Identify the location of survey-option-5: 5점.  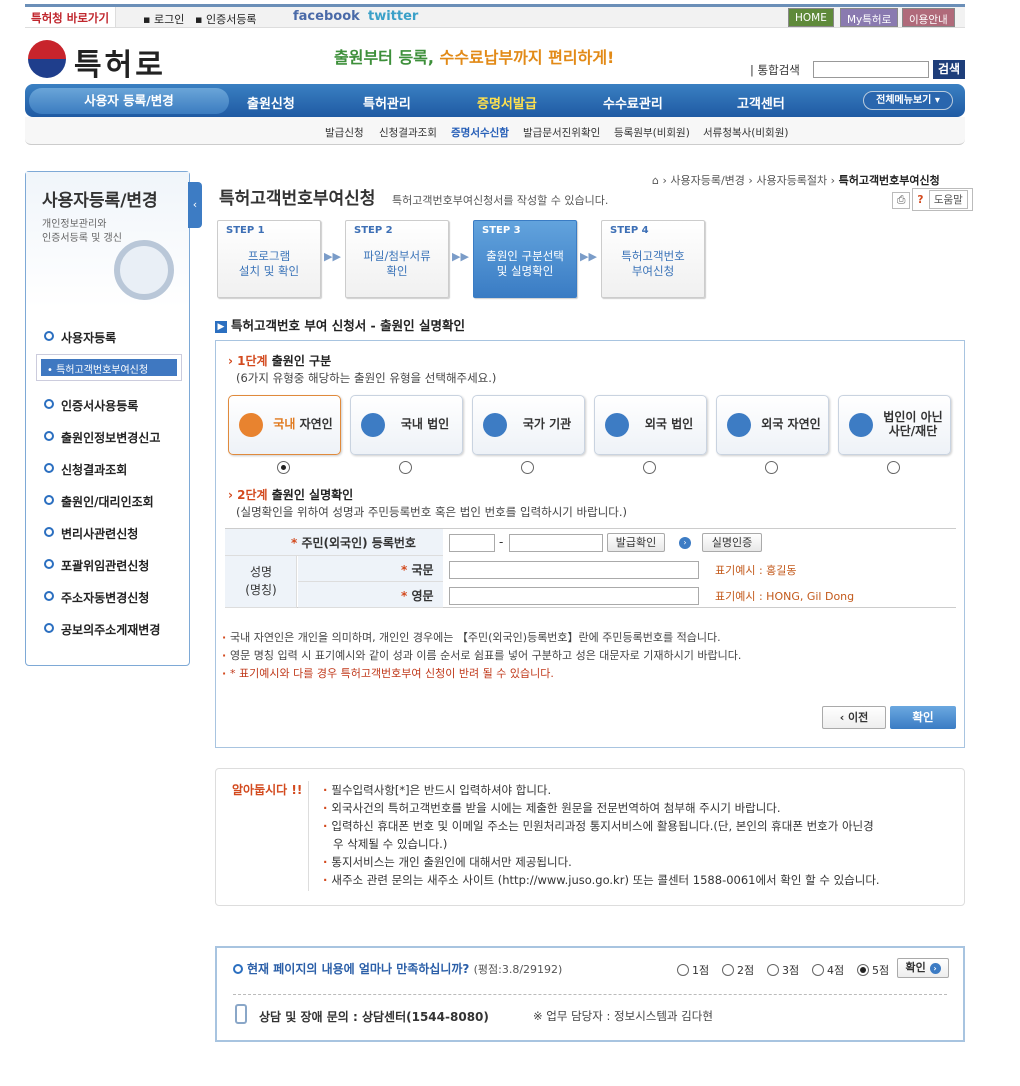
(873, 970).